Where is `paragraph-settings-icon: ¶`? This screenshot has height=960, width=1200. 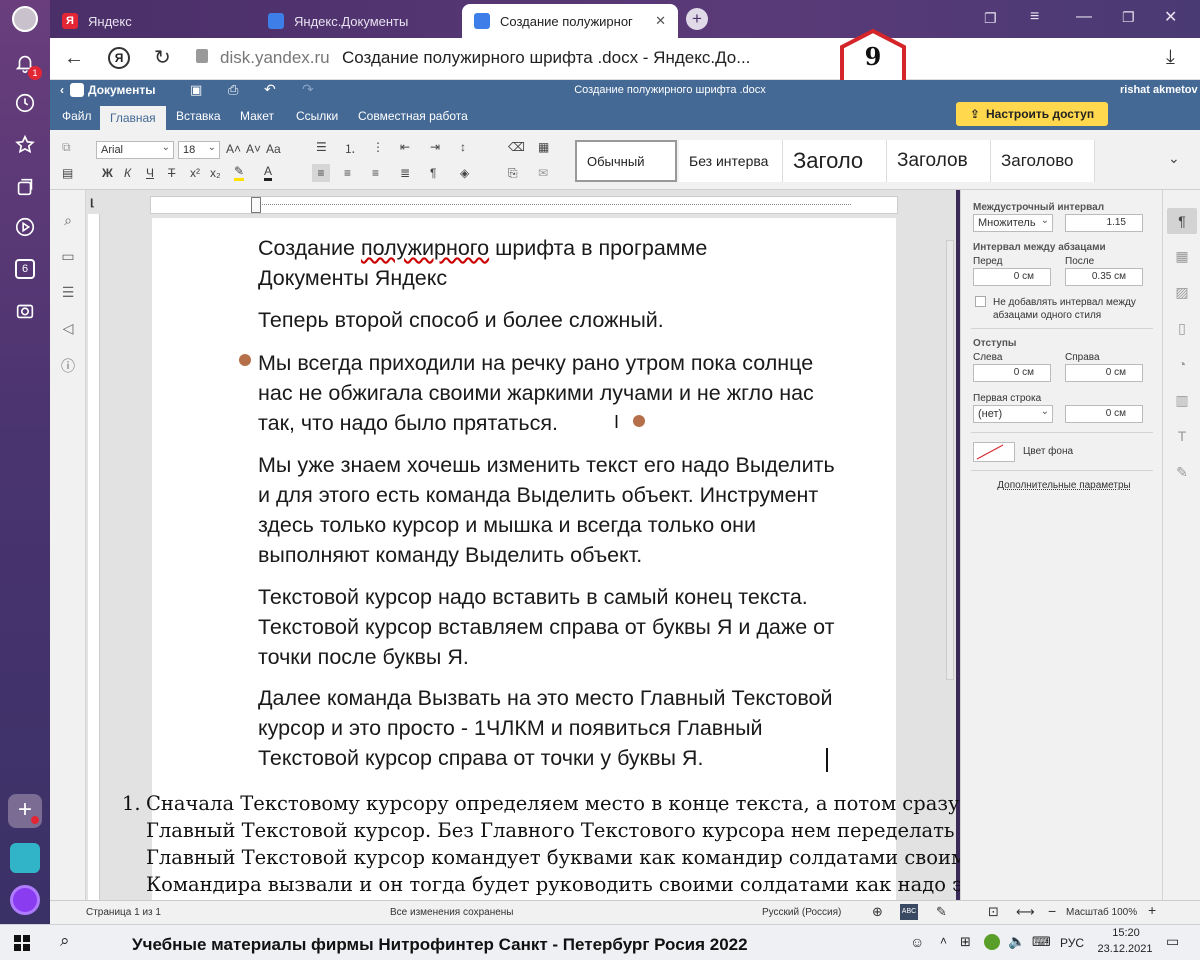 paragraph-settings-icon: ¶ is located at coordinates (1182, 221).